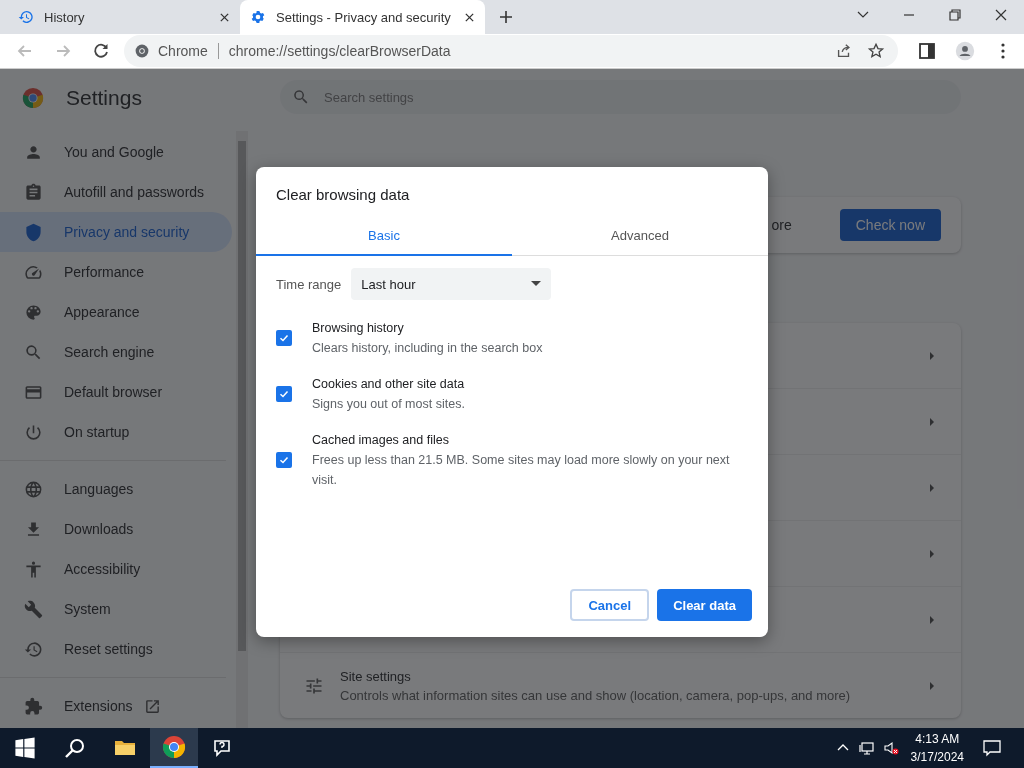 The image size is (1024, 768). I want to click on reload-icon, so click(101, 51).